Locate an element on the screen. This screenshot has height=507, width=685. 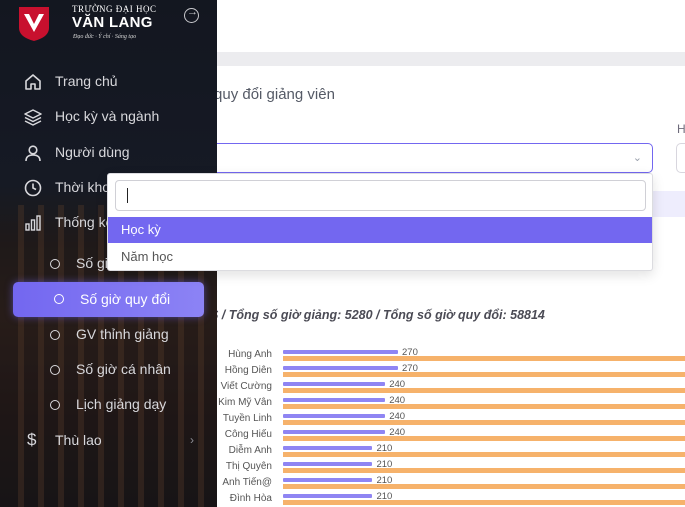
chart-category-label: Anh Tiến@ is located at coordinates (247, 482).